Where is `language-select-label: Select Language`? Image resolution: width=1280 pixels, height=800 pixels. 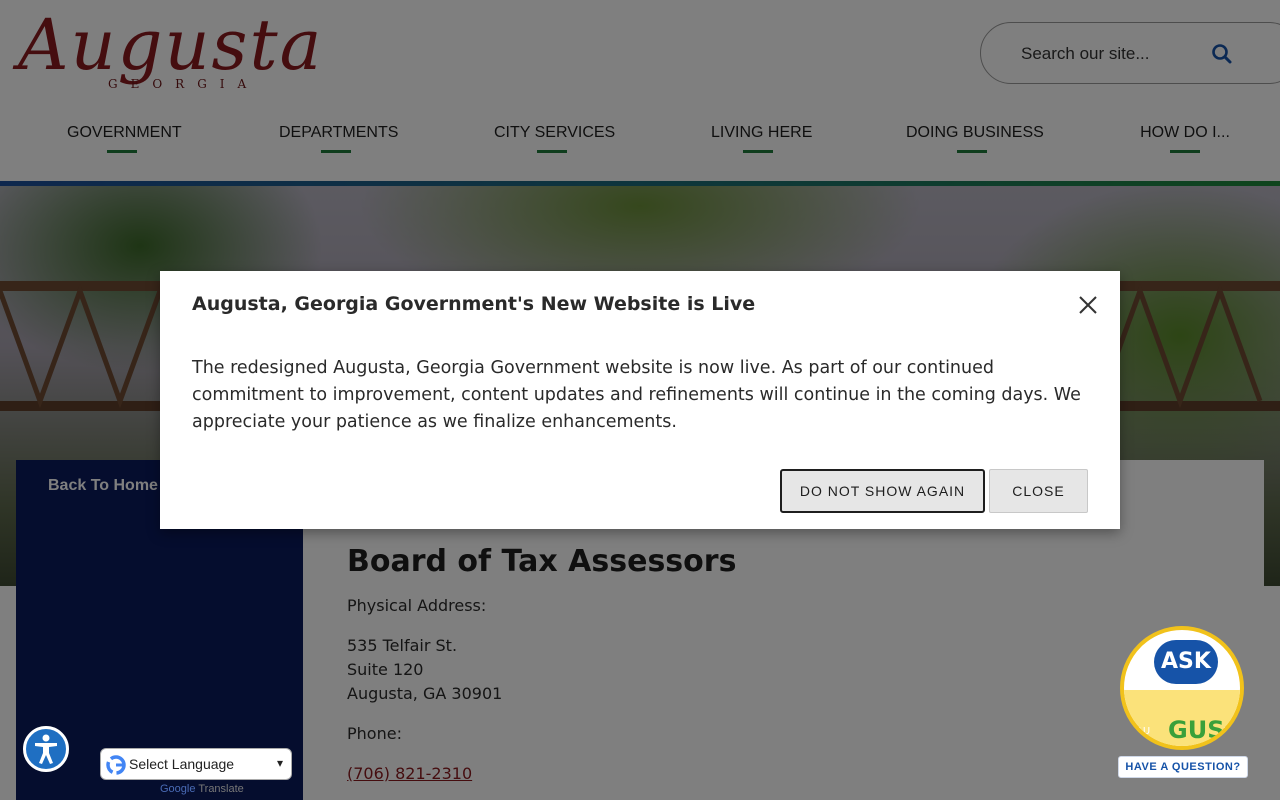
language-select-label: Select Language is located at coordinates (182, 764).